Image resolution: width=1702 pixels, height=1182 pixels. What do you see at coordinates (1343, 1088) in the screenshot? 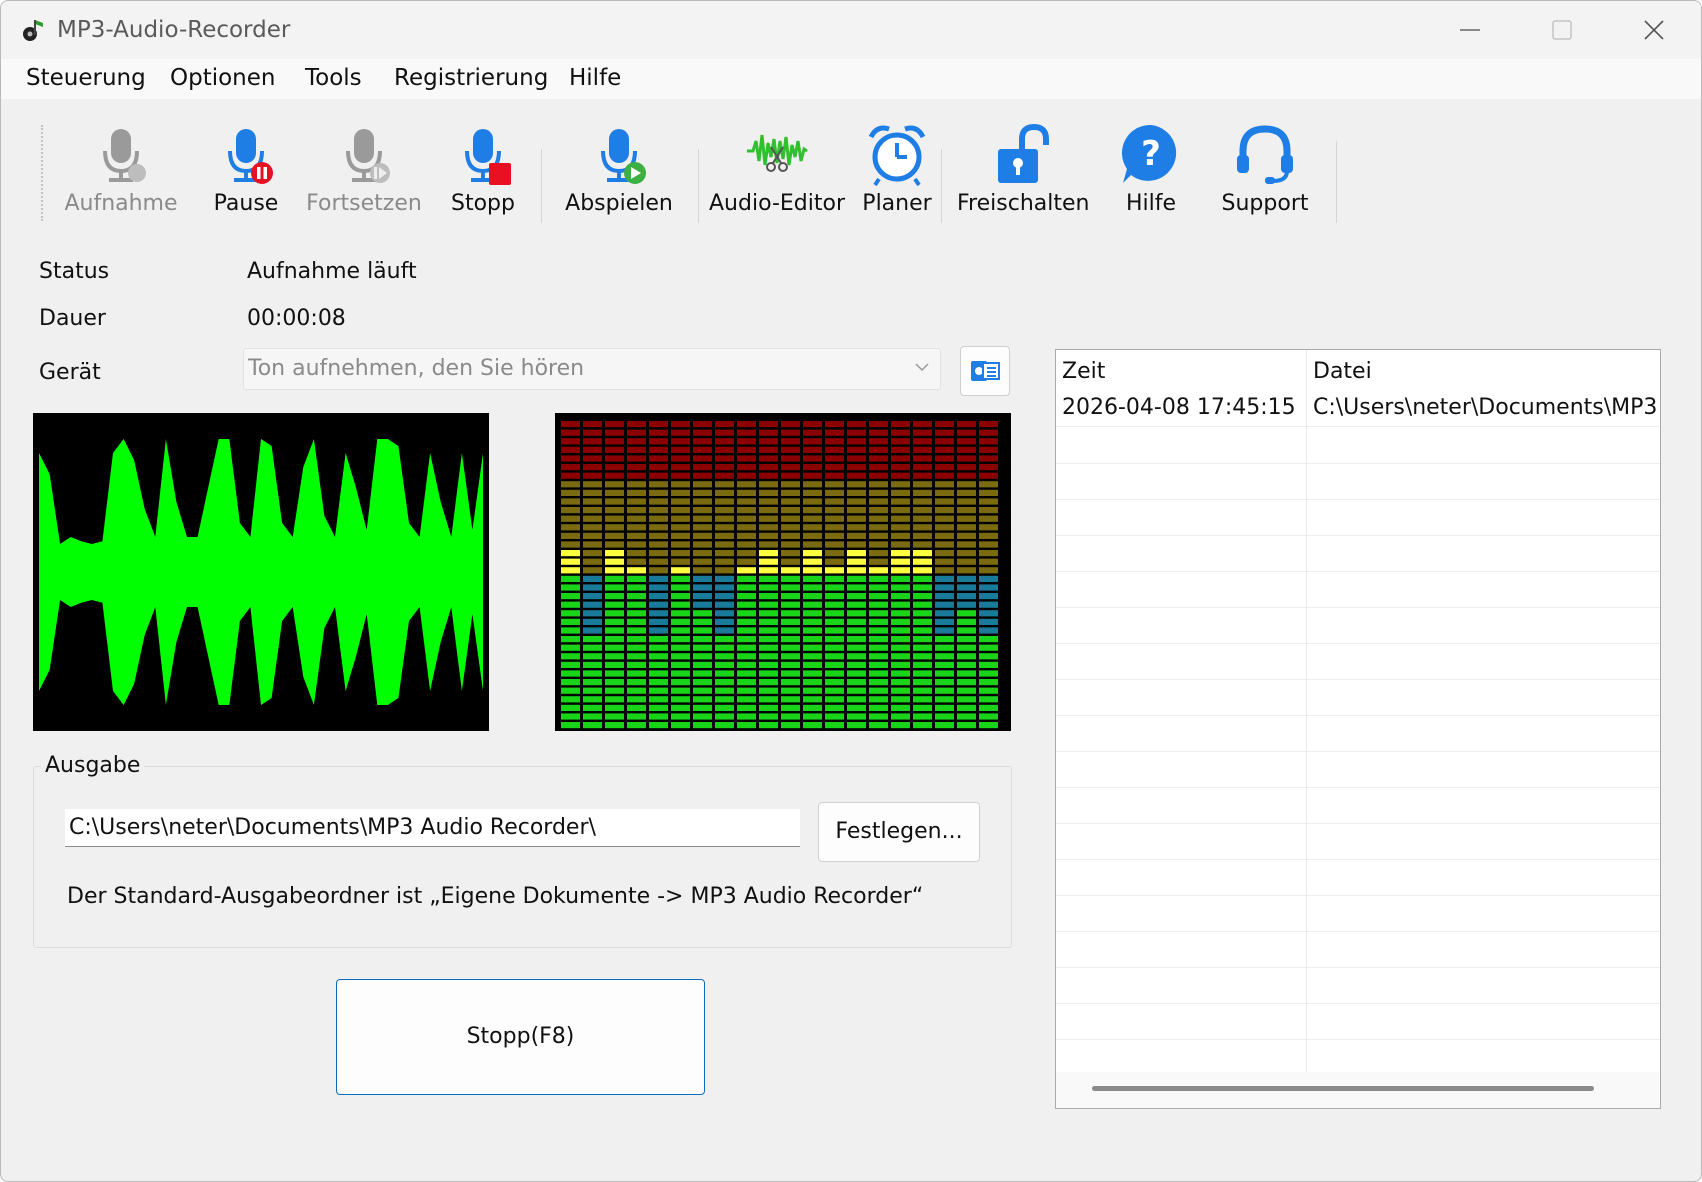
I see `scrollbar-thumb` at bounding box center [1343, 1088].